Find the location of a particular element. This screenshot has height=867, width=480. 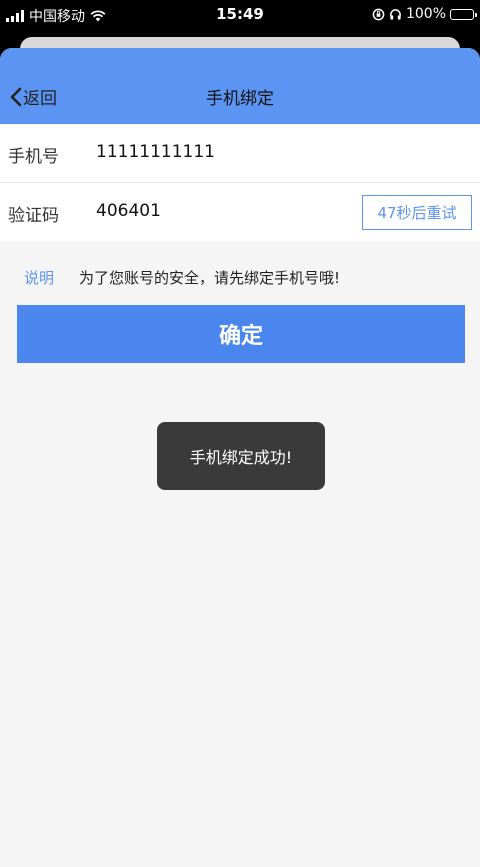

note-tag: 说明 is located at coordinates (39, 278).